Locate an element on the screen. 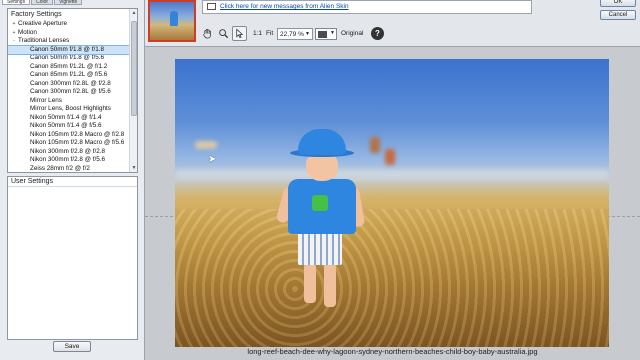 The width and height of the screenshot is (640, 360). preset-item: Canon 50mm f/1.8 @ f/5.6 is located at coordinates (69, 58).